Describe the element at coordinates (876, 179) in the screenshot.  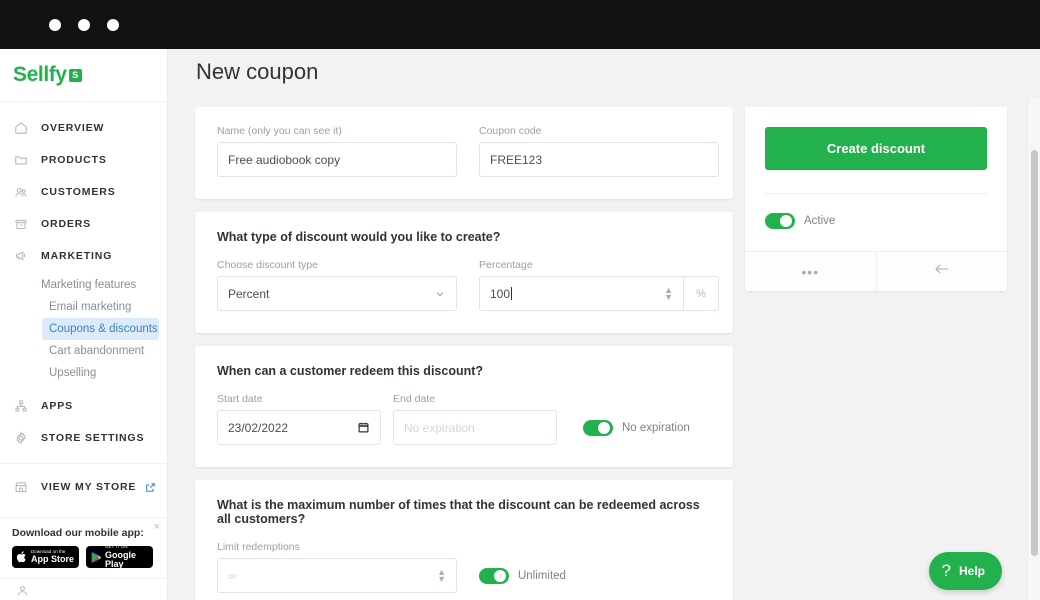
I see `action-panel-body: Create discount Active` at that location.